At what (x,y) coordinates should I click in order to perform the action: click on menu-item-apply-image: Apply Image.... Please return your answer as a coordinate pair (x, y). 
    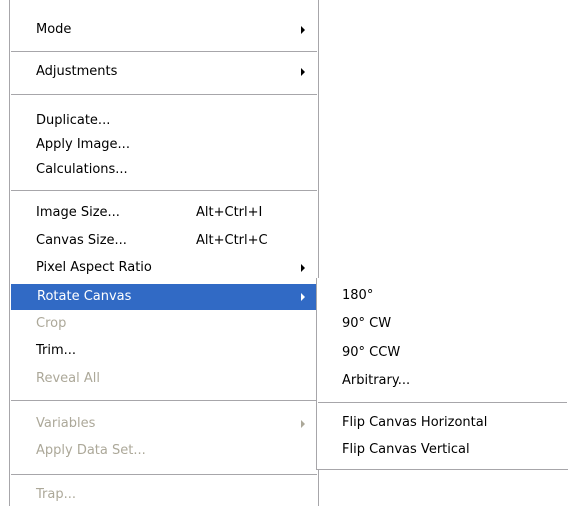
    Looking at the image, I should click on (164, 145).